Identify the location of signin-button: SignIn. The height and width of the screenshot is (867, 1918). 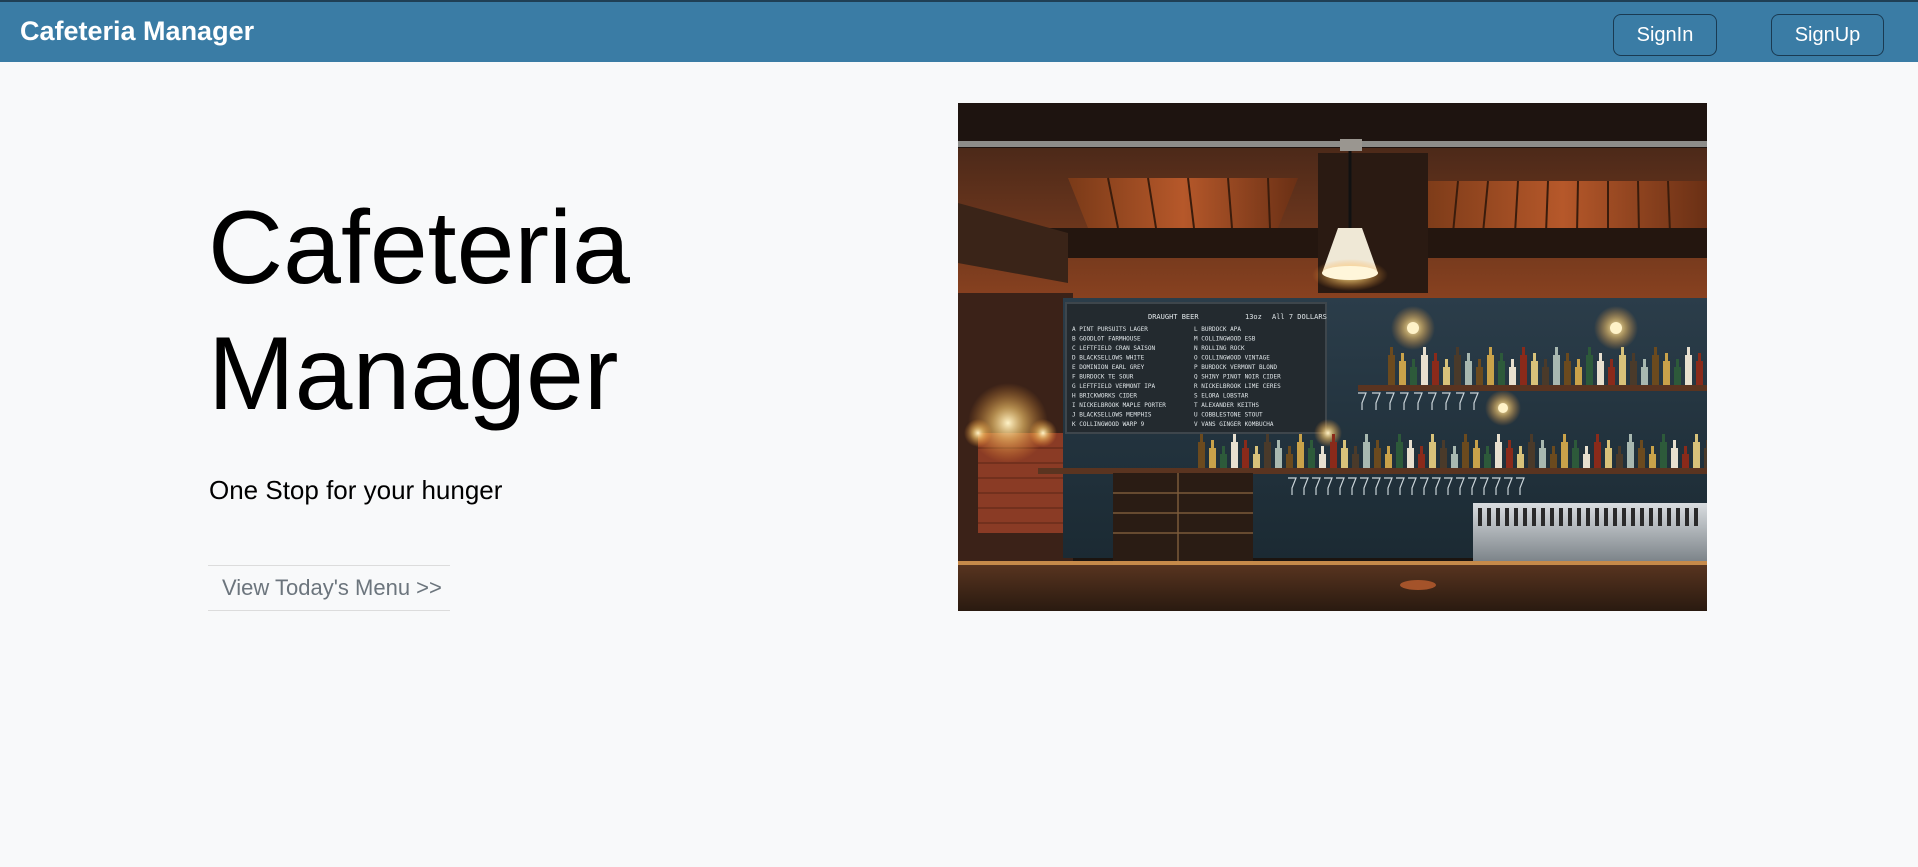
(1665, 35).